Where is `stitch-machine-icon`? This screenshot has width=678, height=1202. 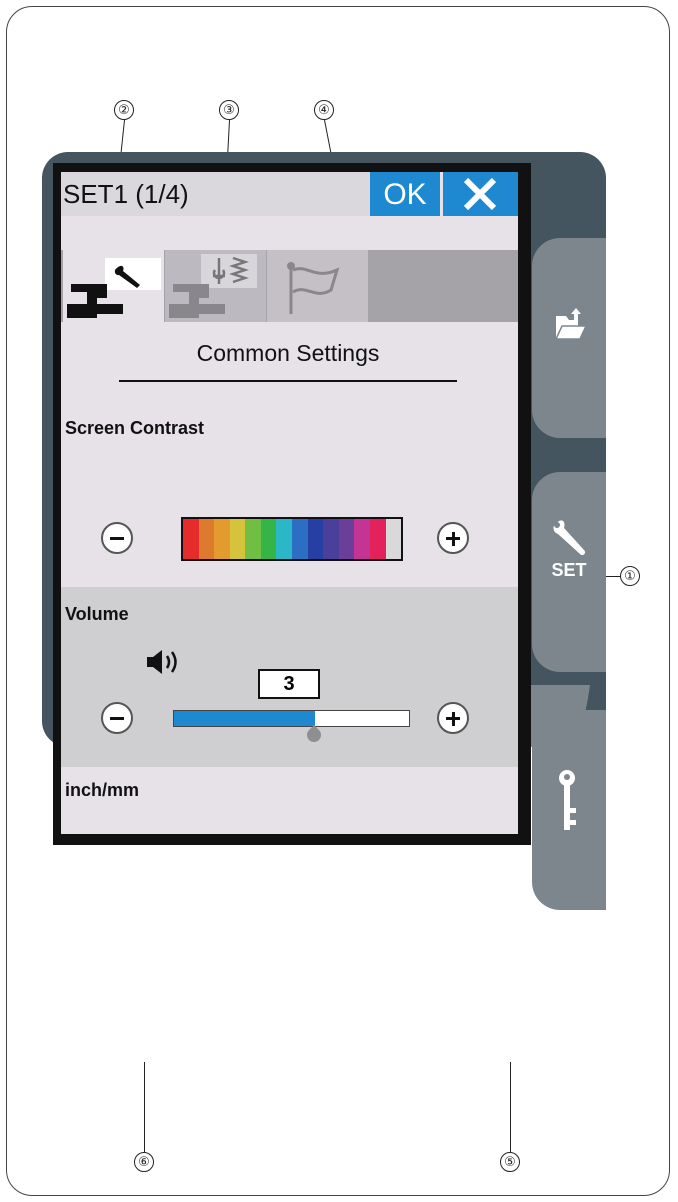 stitch-machine-icon is located at coordinates (213, 286).